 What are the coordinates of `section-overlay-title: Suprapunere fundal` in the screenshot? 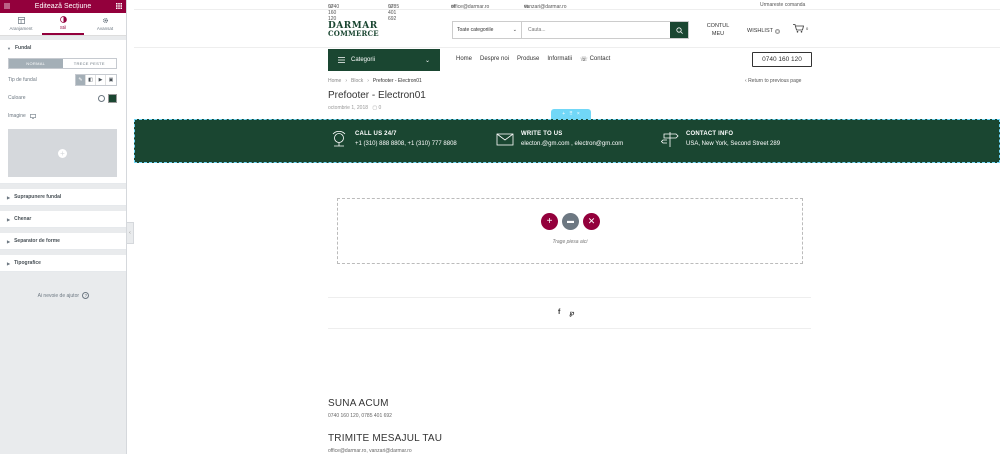 It's located at (38, 197).